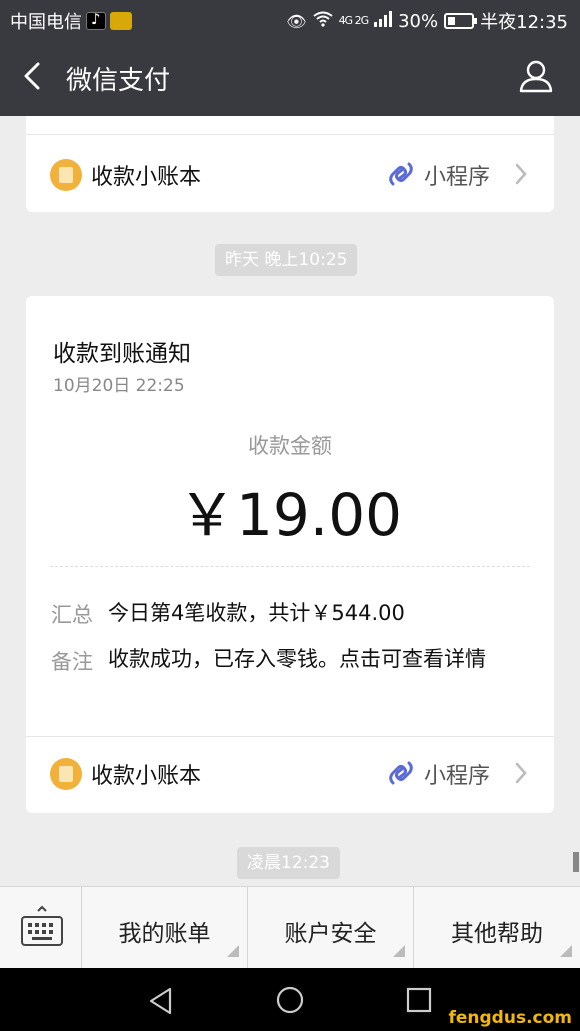 This screenshot has width=580, height=1031. What do you see at coordinates (383, 21) in the screenshot?
I see `signal-icon` at bounding box center [383, 21].